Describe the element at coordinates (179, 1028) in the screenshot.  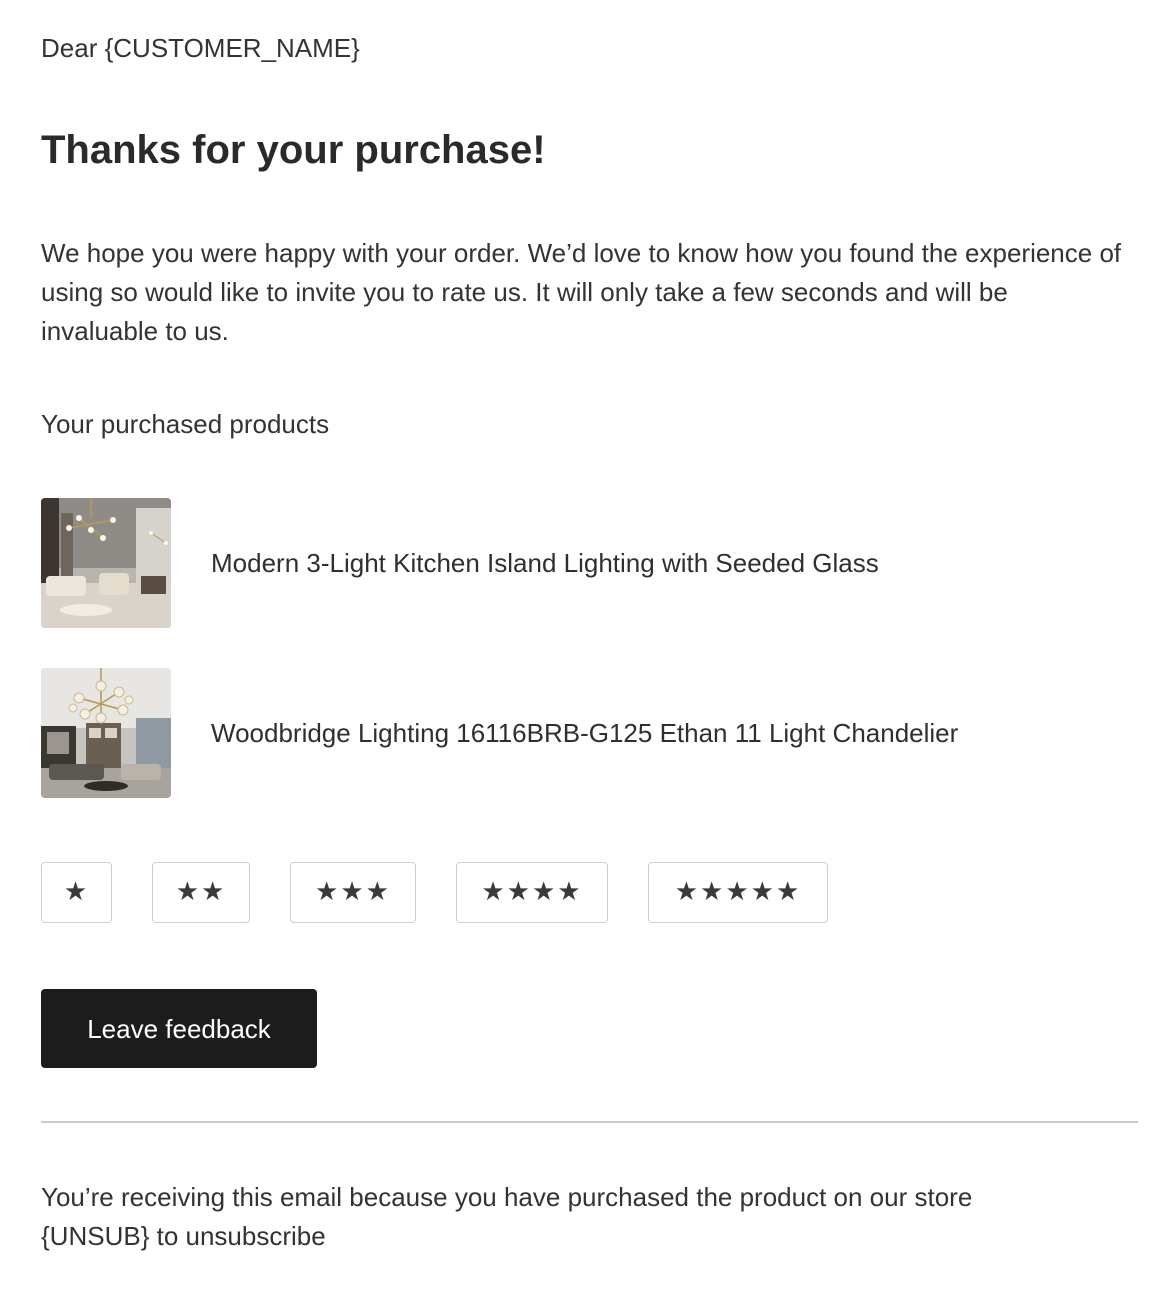
I see `leave-feedback-button: Leave feedback` at that location.